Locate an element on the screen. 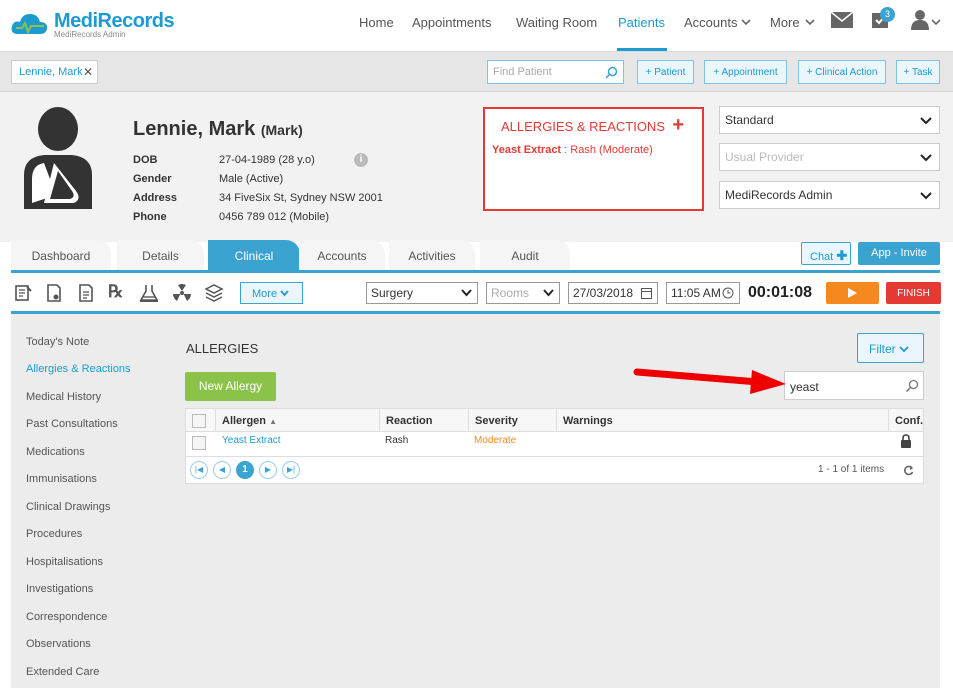 The image size is (953, 688). column-severity: Severity is located at coordinates (513, 420).